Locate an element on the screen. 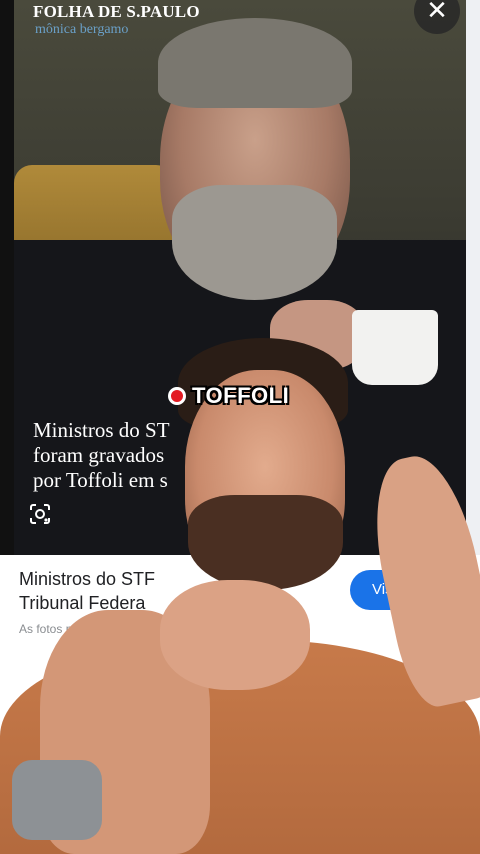 The height and width of the screenshot is (854, 480). headline-line-2: foram gravados is located at coordinates (99, 455).